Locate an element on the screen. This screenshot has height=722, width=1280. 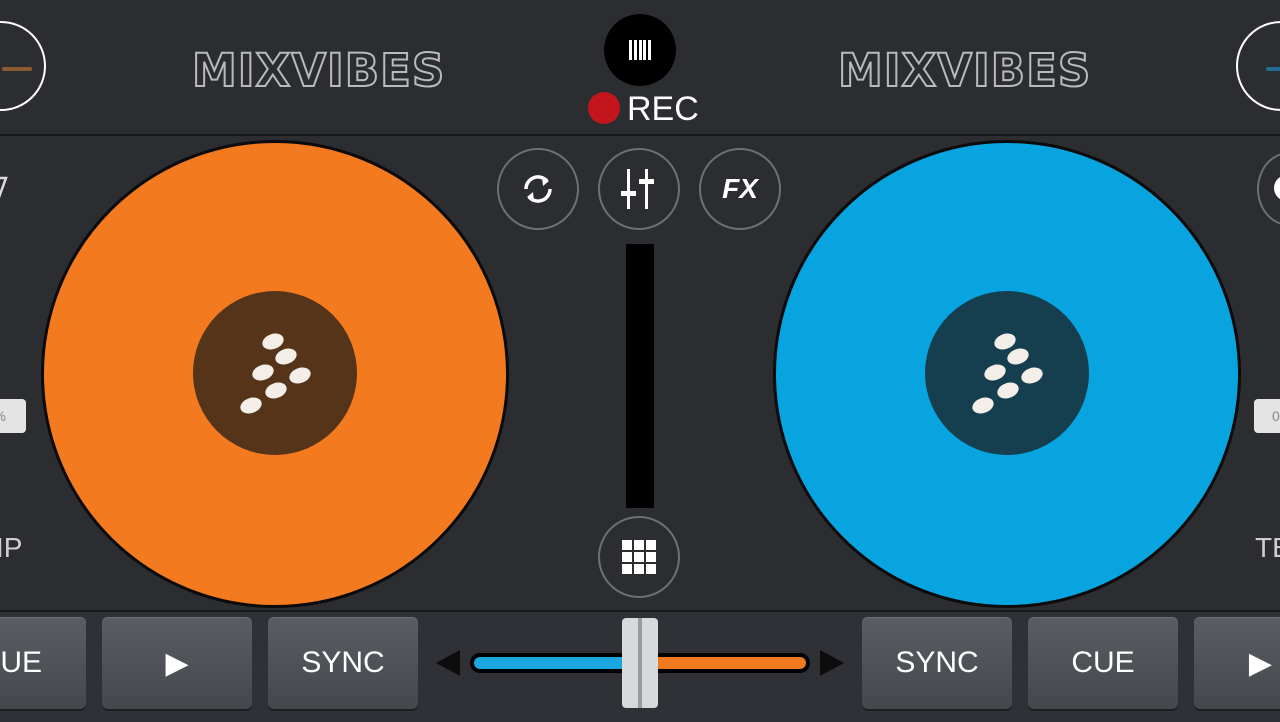
record-icon is located at coordinates (604, 108).